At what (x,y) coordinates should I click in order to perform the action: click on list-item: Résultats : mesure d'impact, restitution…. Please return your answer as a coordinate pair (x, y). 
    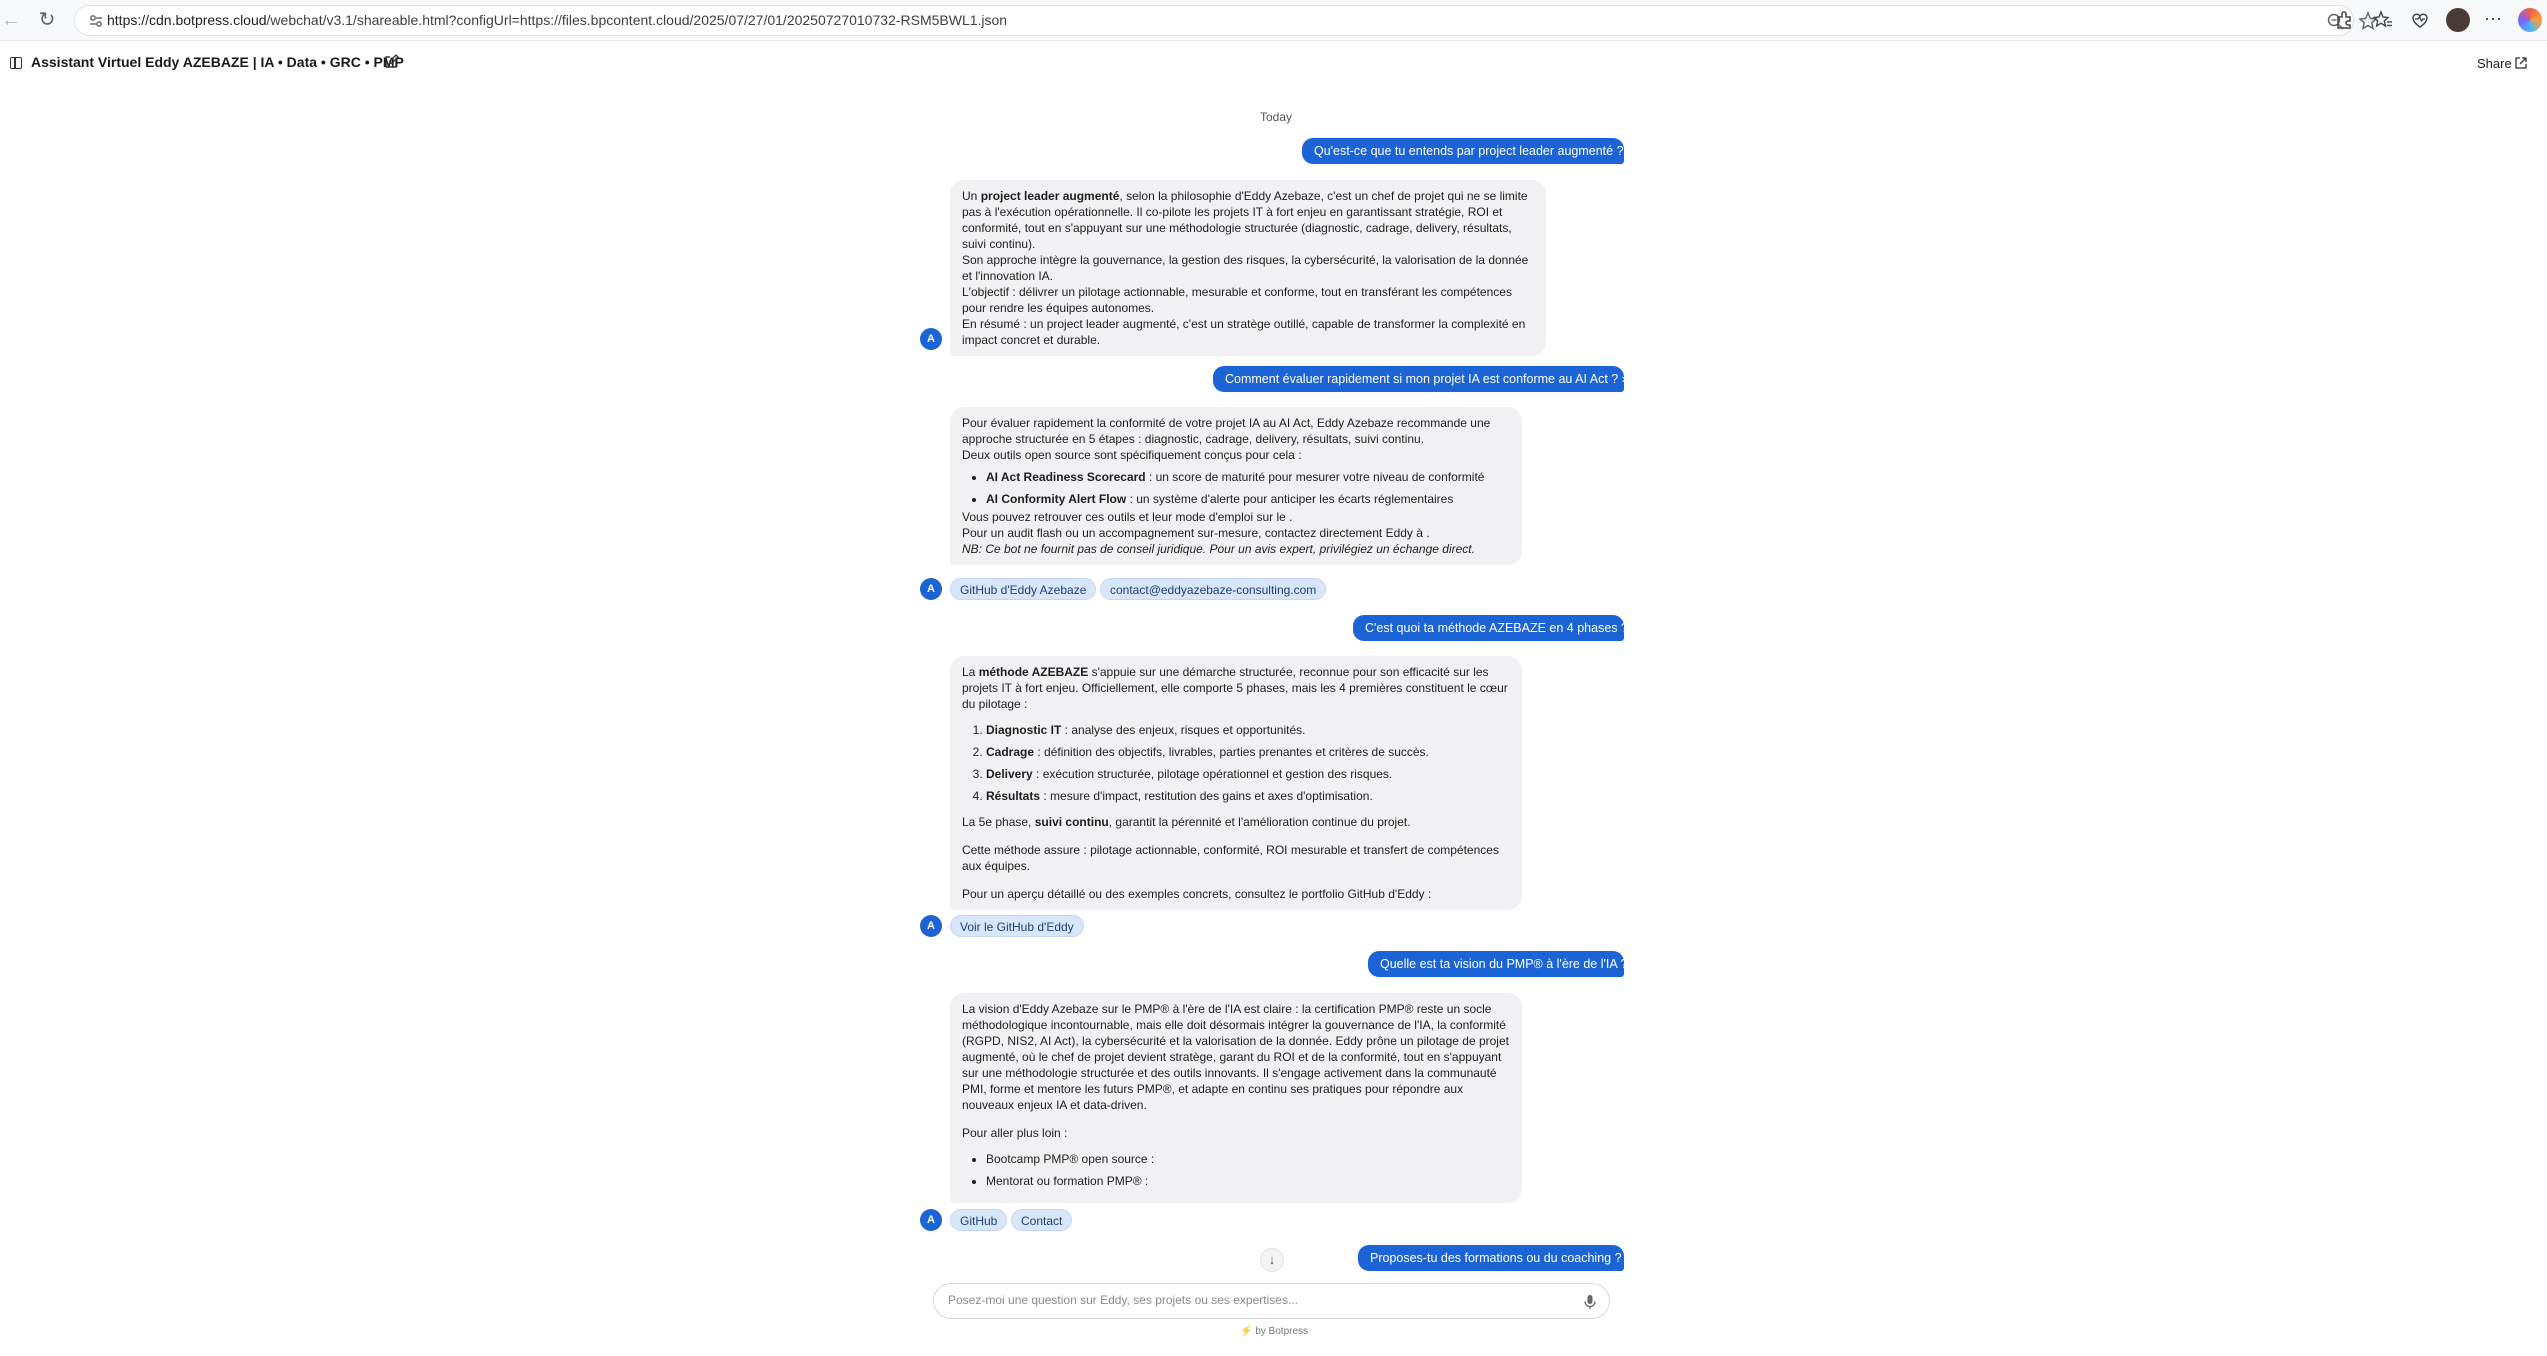
    Looking at the image, I should click on (1248, 796).